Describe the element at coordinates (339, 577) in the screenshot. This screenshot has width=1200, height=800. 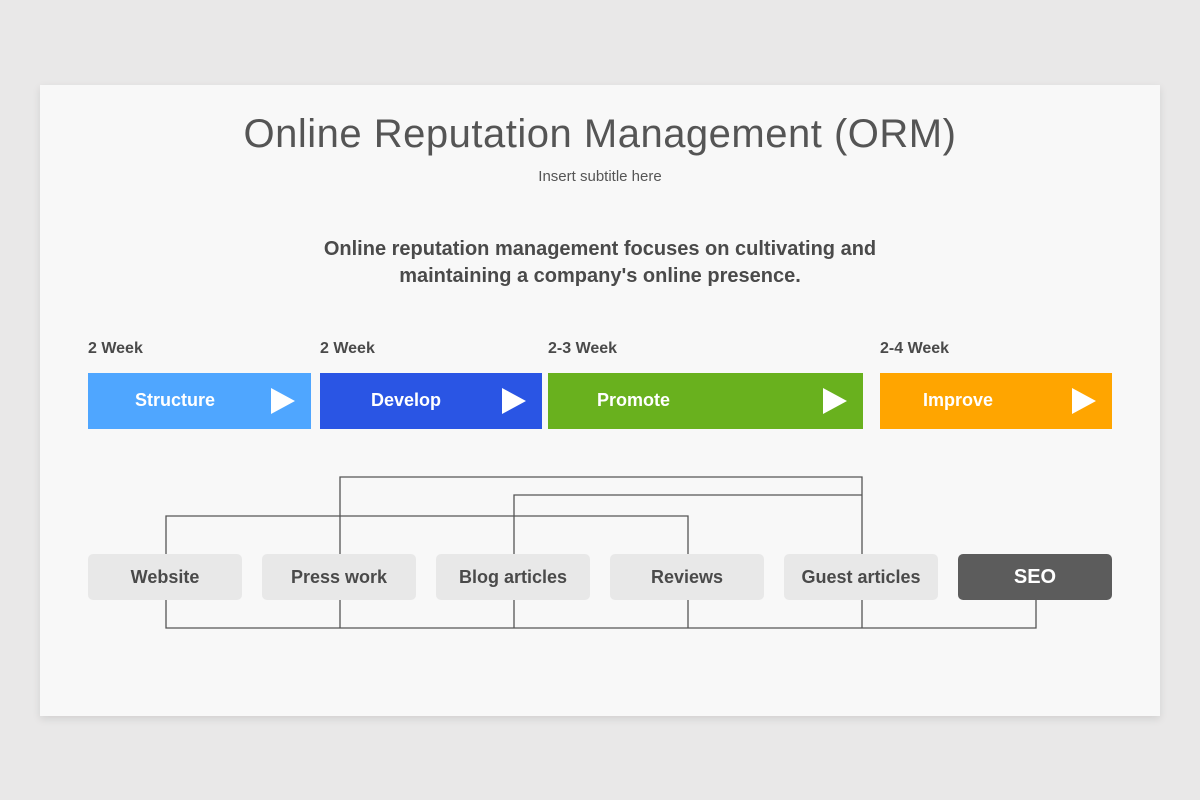
I see `item-press-work: Press work` at that location.